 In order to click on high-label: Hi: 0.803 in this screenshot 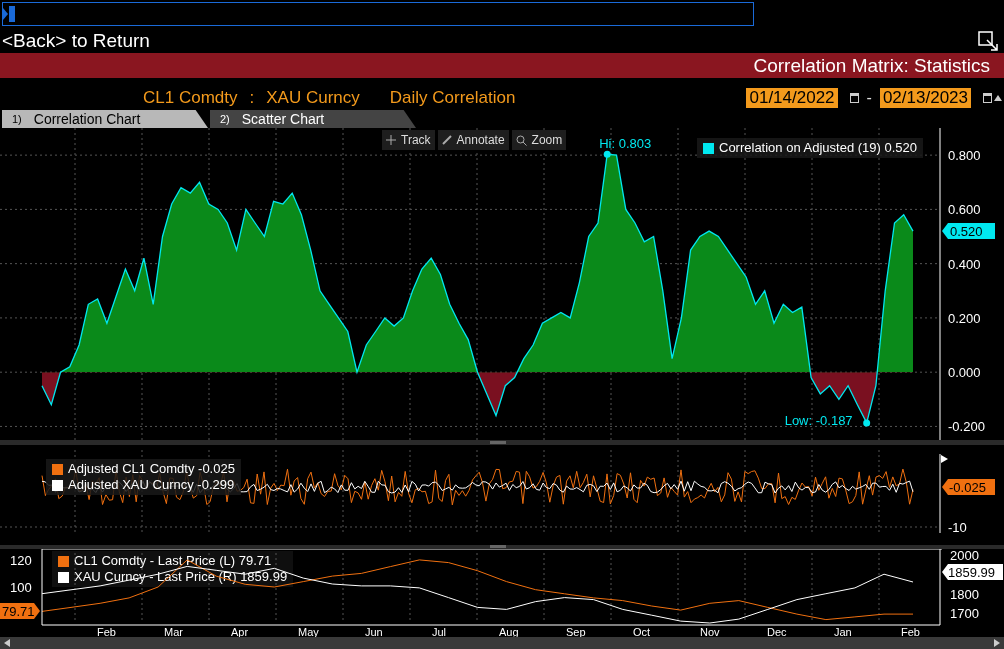, I will do `click(625, 144)`.